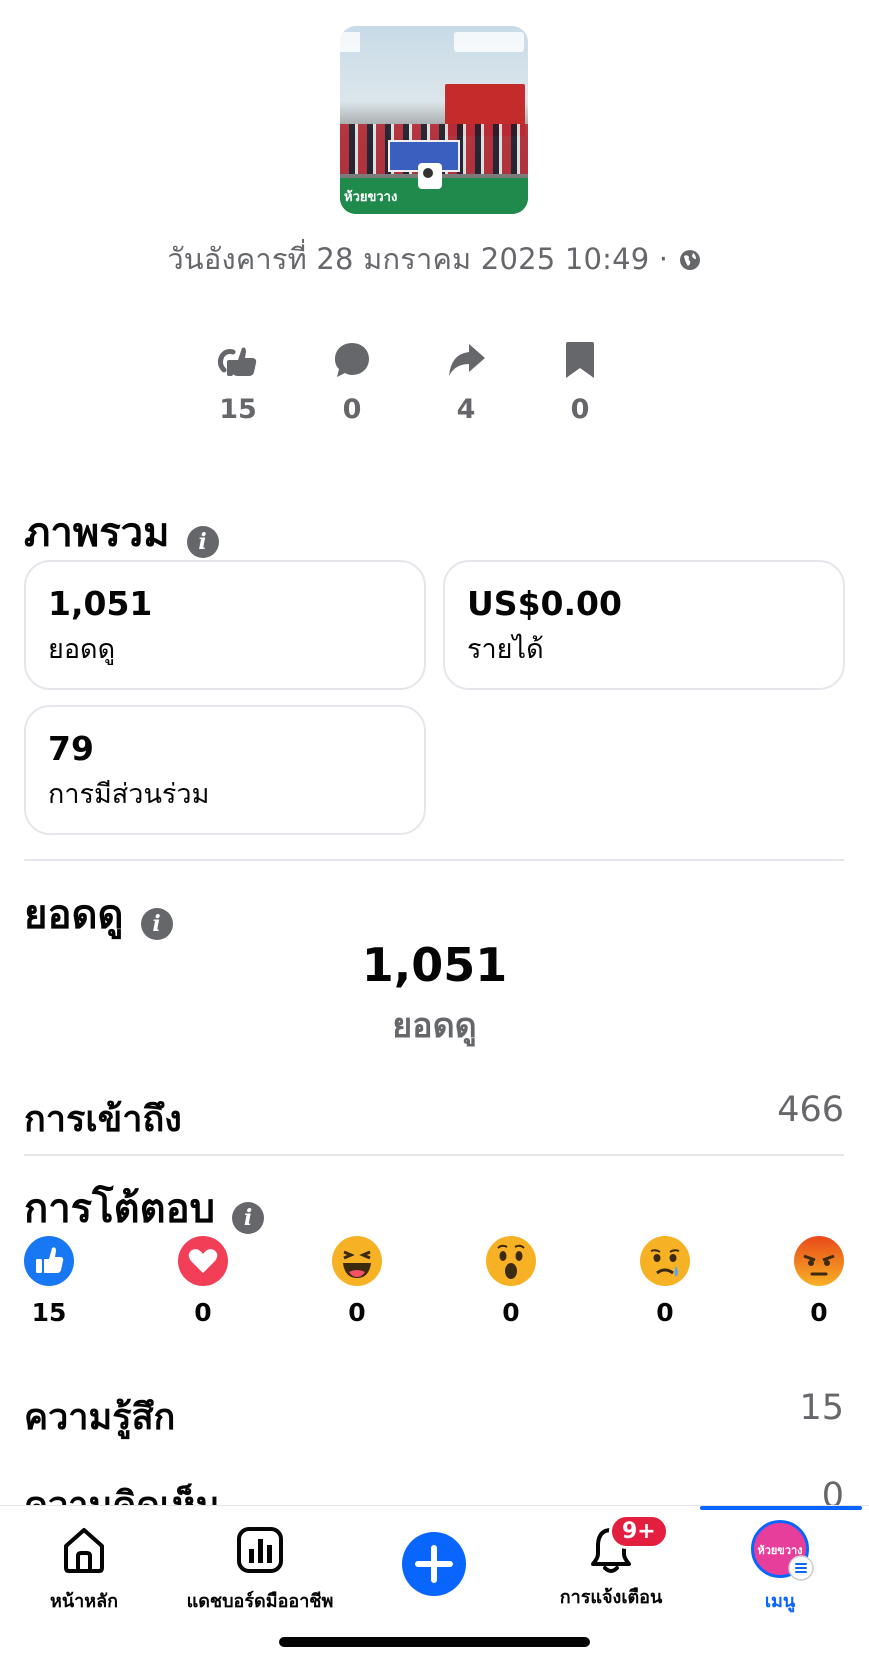 This screenshot has height=1664, width=869. What do you see at coordinates (49, 1312) in the screenshot?
I see `reaction-count: 15` at bounding box center [49, 1312].